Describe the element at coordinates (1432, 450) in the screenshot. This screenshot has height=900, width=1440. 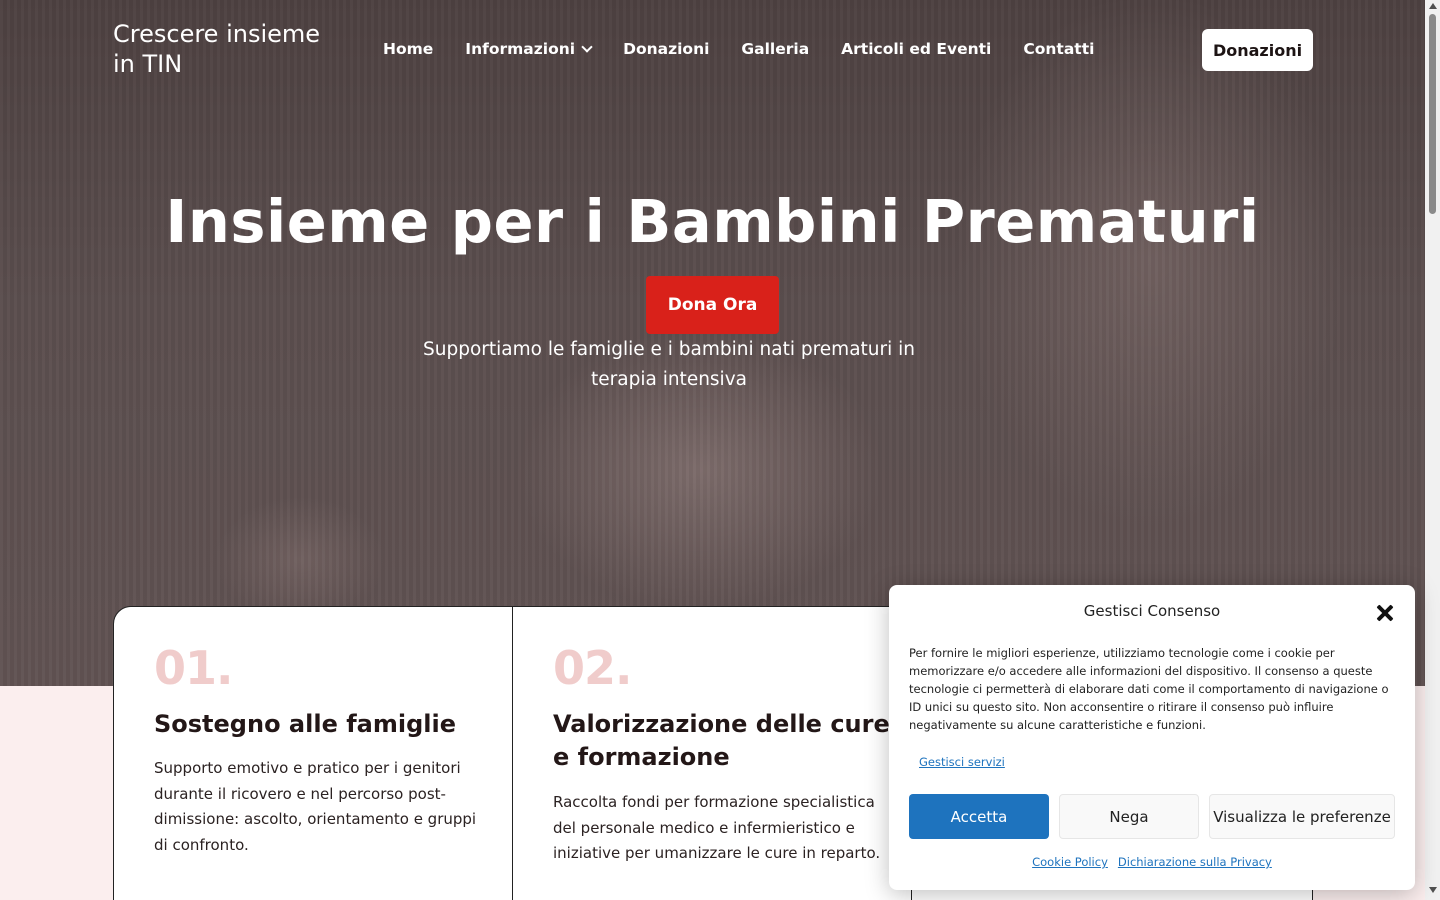
I see `page-scrollbar` at that location.